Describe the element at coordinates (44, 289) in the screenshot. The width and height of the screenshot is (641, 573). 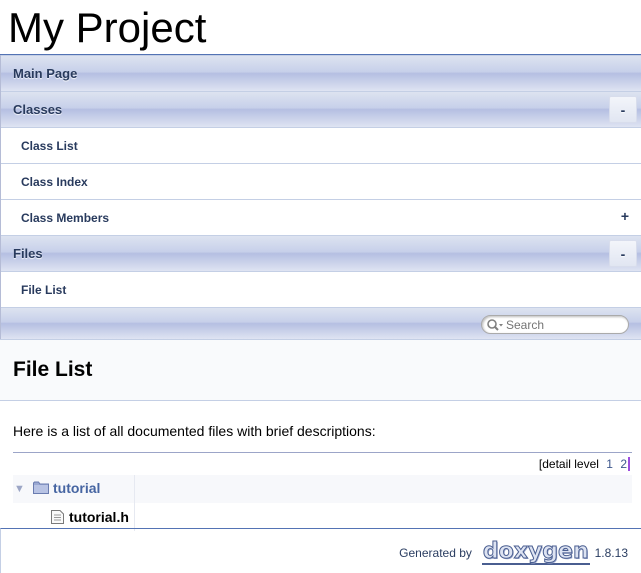
I see `menu-file-list-label: File List` at that location.